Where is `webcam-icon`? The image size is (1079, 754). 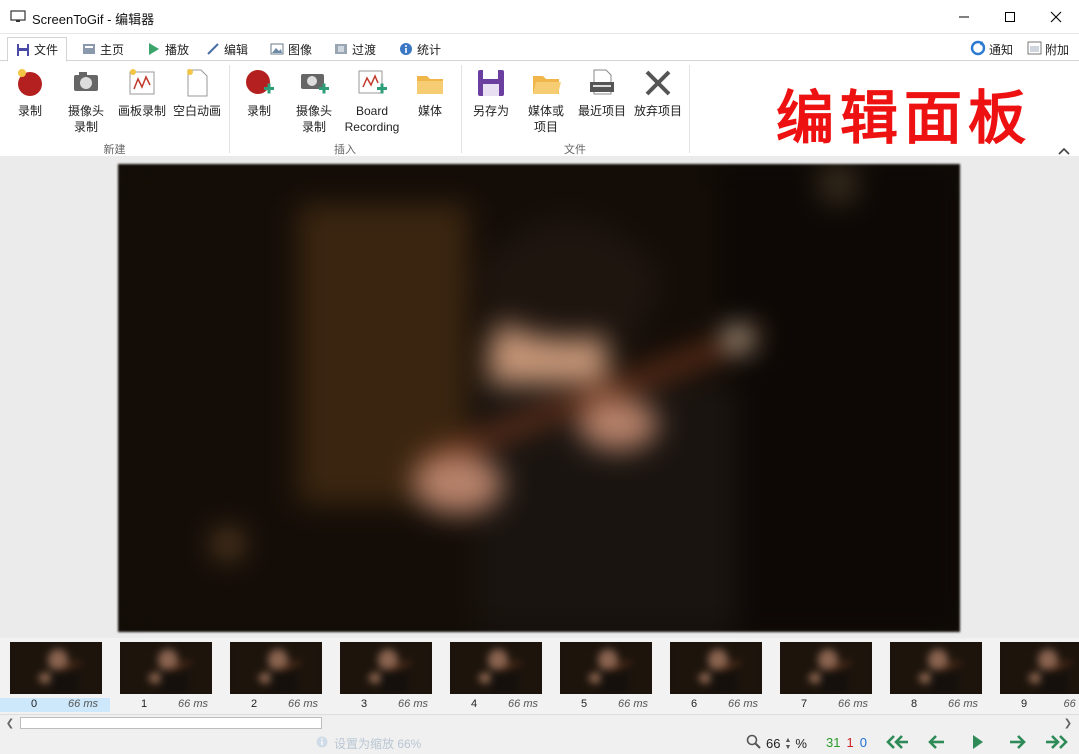
webcam-icon is located at coordinates (86, 83).